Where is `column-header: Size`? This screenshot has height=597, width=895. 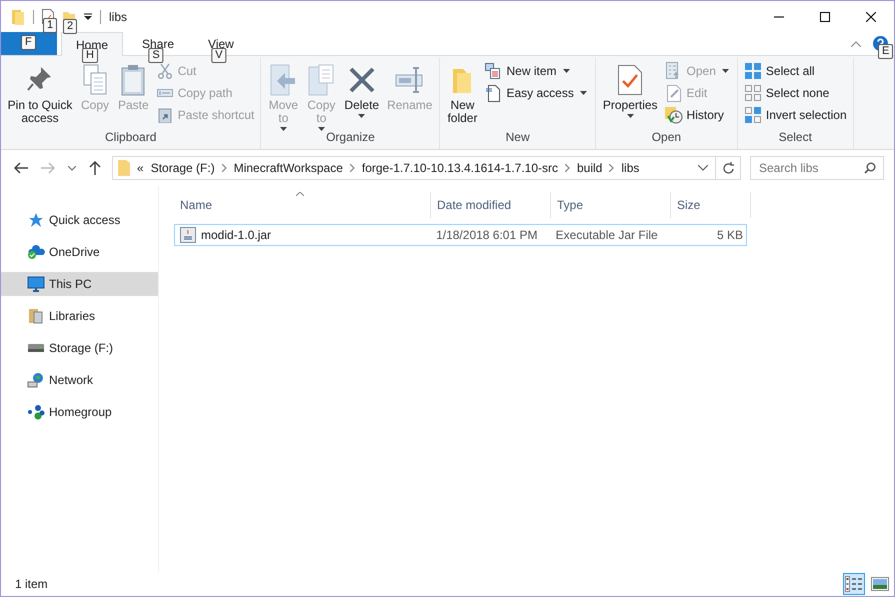
column-header: Size is located at coordinates (711, 205).